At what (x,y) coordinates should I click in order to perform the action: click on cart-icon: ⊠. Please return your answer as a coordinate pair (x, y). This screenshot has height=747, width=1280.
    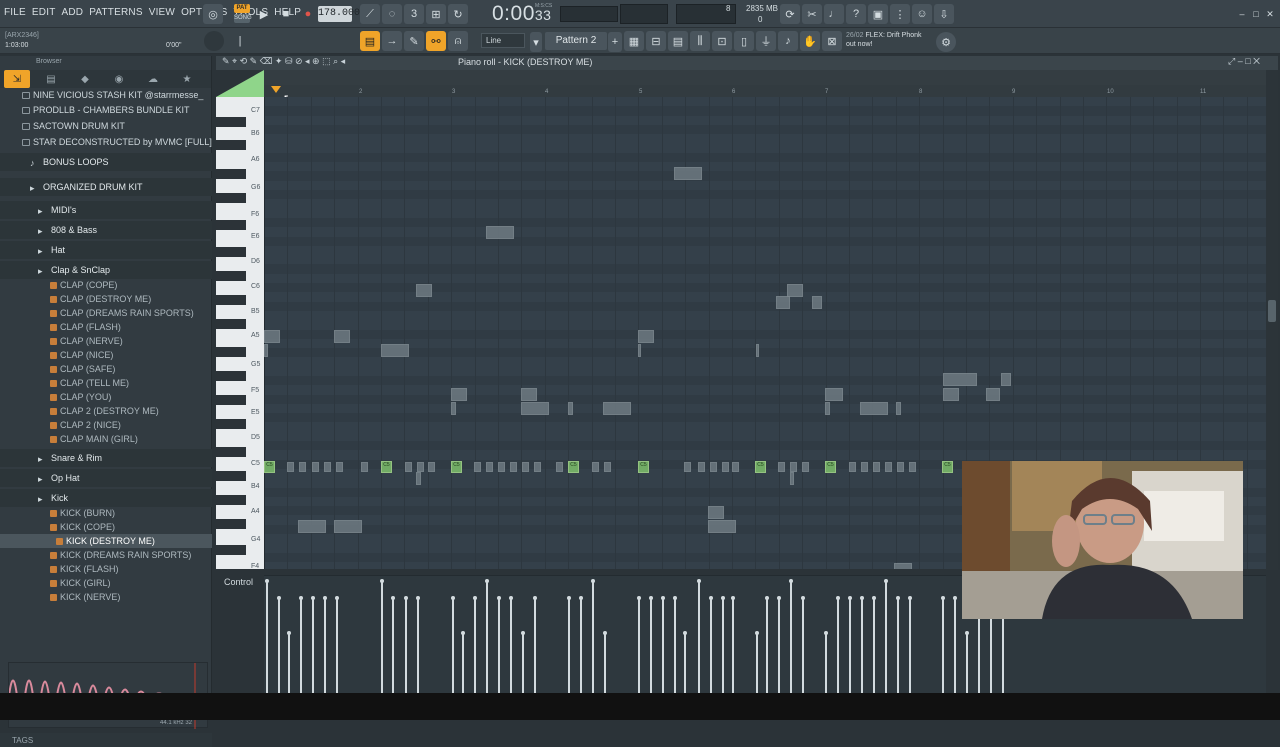
    Looking at the image, I should click on (832, 41).